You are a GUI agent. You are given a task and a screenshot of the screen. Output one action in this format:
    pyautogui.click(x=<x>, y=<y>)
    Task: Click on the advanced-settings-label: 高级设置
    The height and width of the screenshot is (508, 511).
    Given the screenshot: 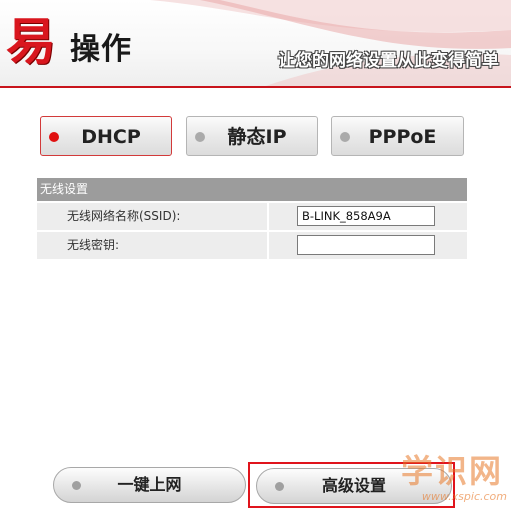 What is the action you would take?
    pyautogui.click(x=353, y=485)
    